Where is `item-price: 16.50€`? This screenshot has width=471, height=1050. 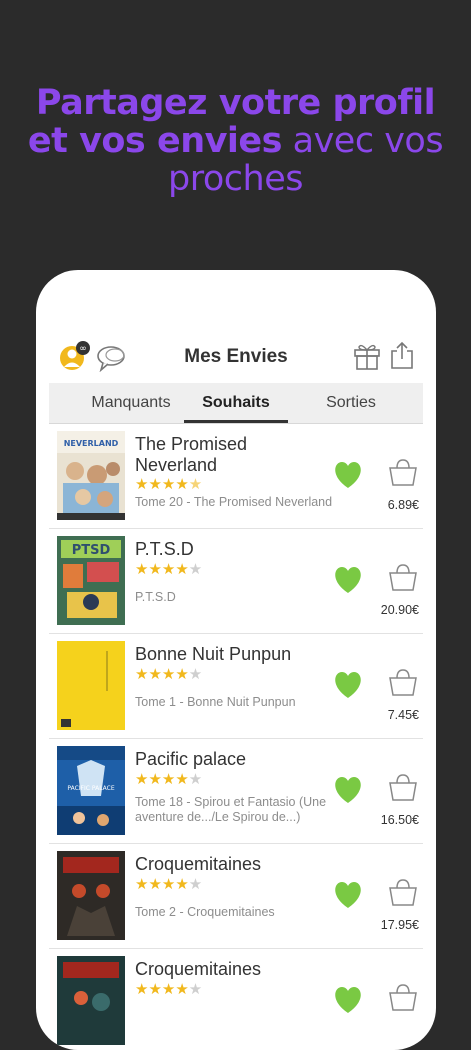
item-price: 16.50€ is located at coordinates (399, 820).